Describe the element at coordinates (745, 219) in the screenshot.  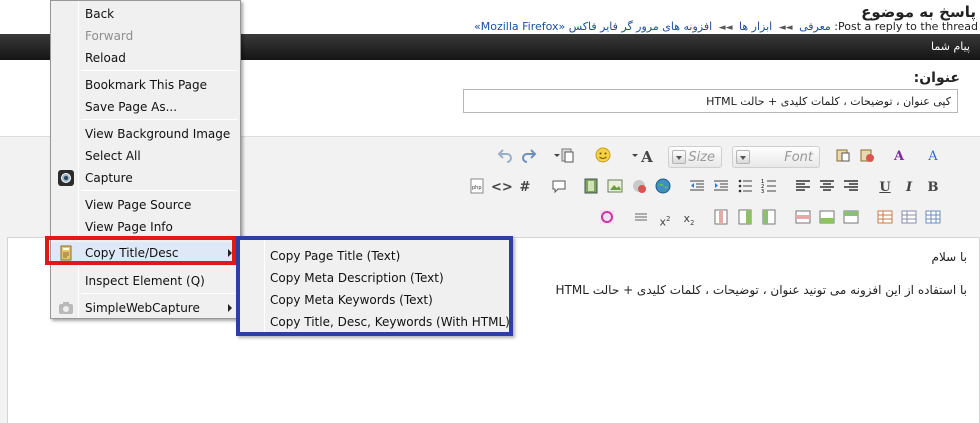
I see `table-column-right-icon` at that location.